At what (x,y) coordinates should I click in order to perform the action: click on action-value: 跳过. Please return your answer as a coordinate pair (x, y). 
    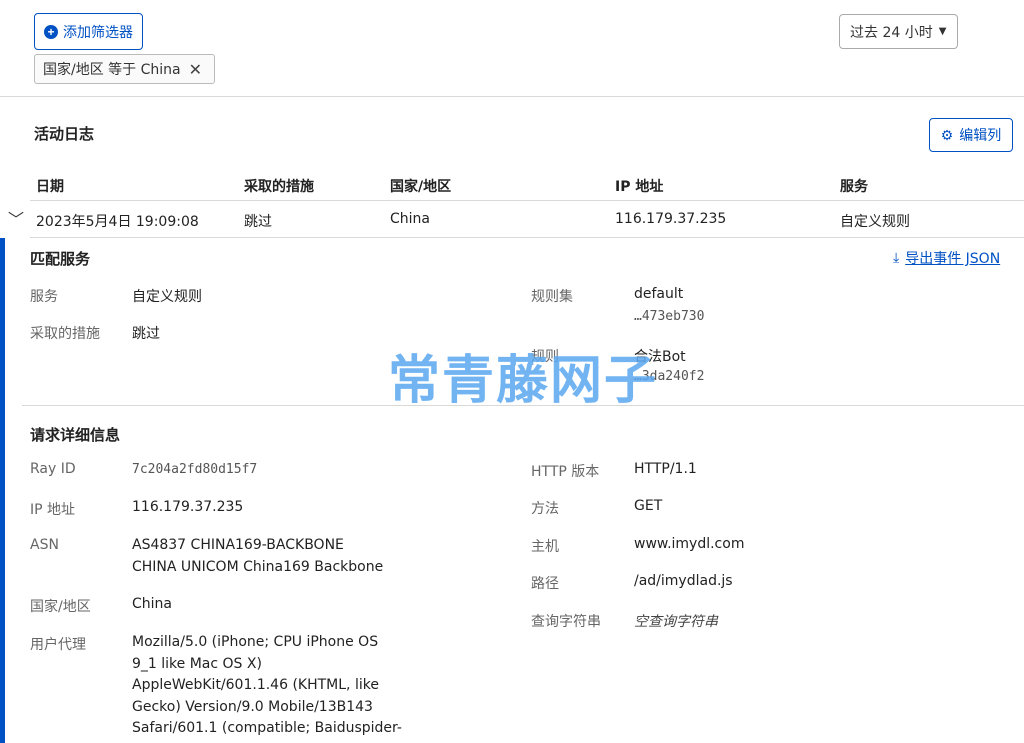
    Looking at the image, I should click on (146, 334).